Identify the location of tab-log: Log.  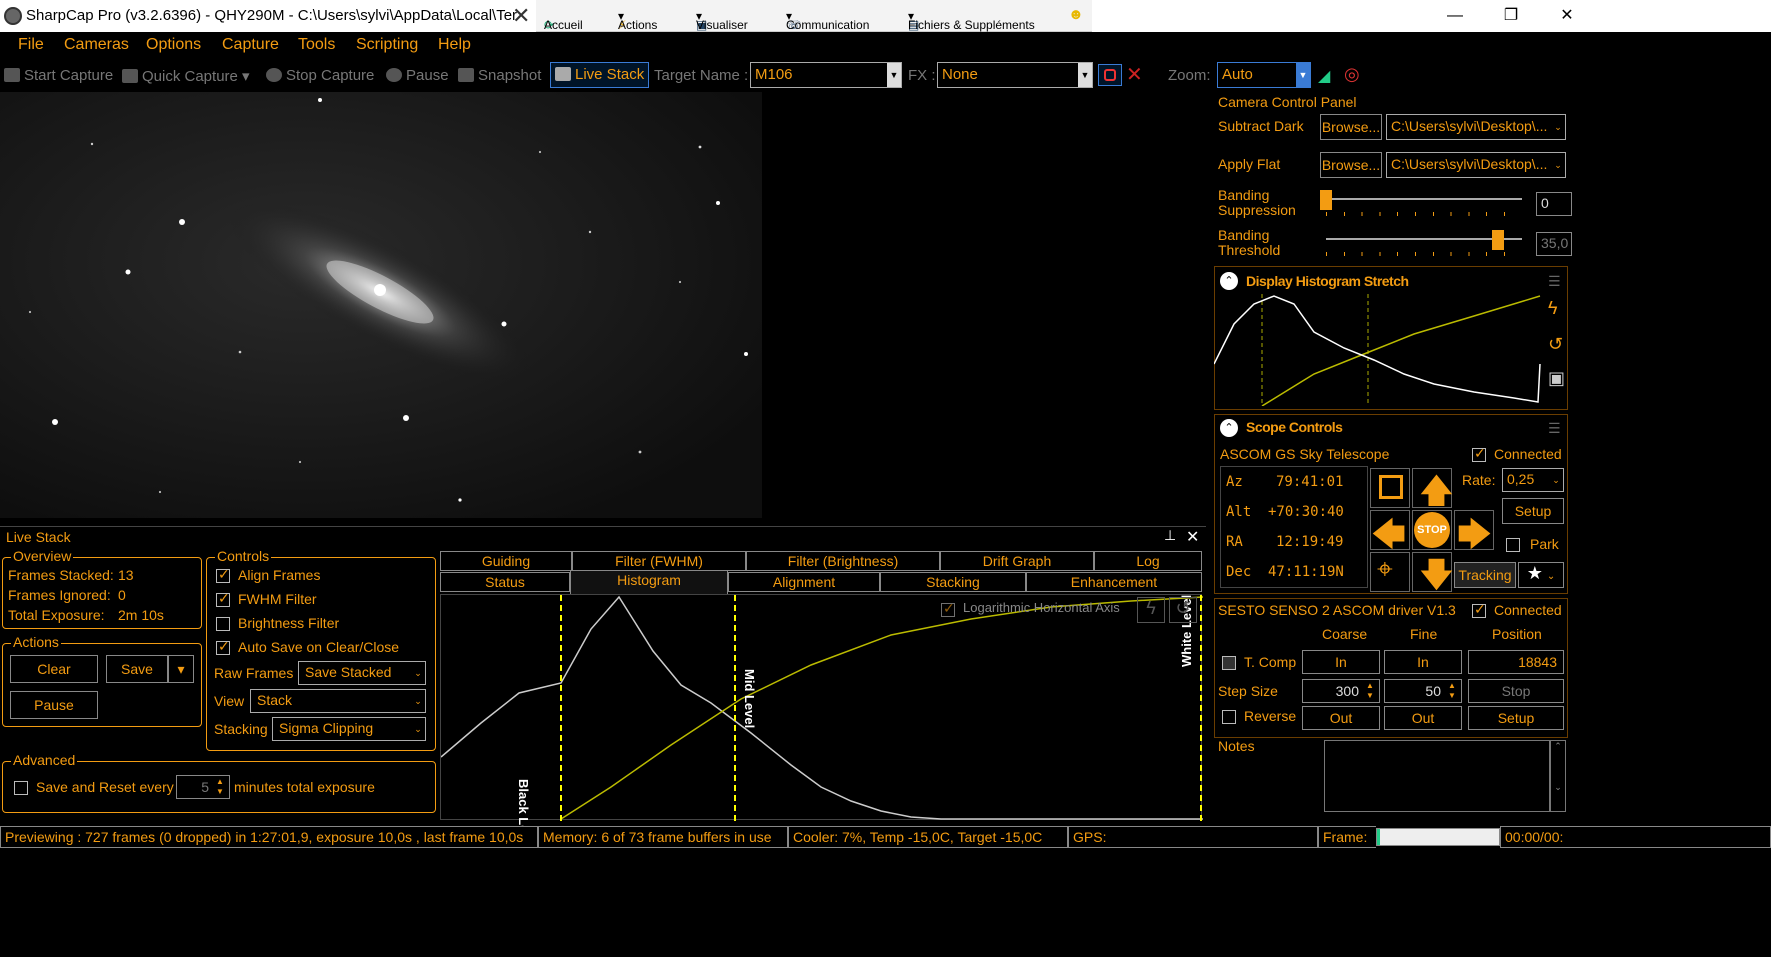
(1148, 561).